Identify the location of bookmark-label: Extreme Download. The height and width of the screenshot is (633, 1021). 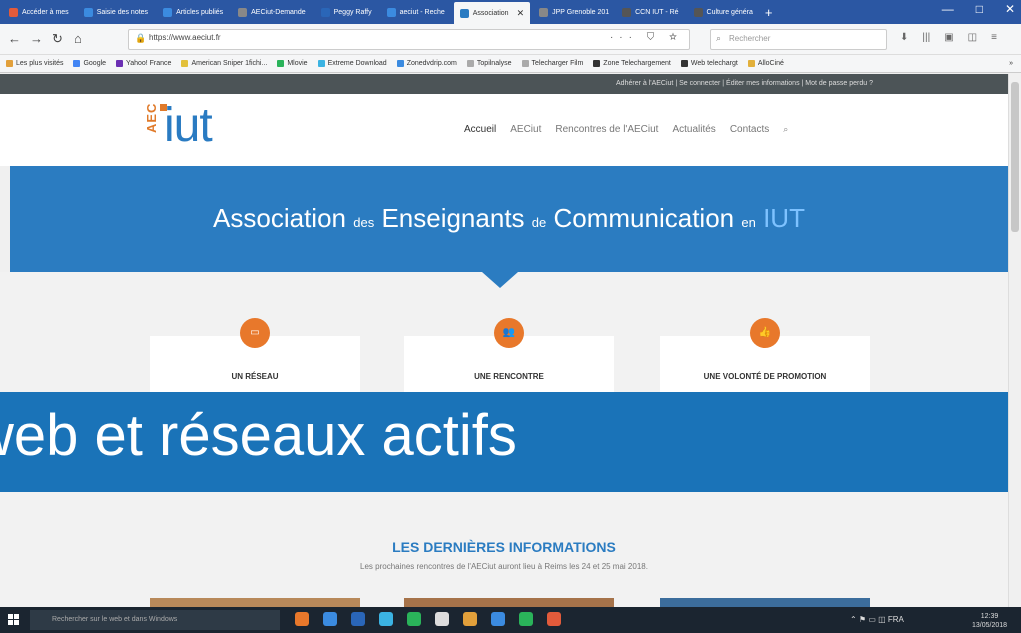
(357, 63).